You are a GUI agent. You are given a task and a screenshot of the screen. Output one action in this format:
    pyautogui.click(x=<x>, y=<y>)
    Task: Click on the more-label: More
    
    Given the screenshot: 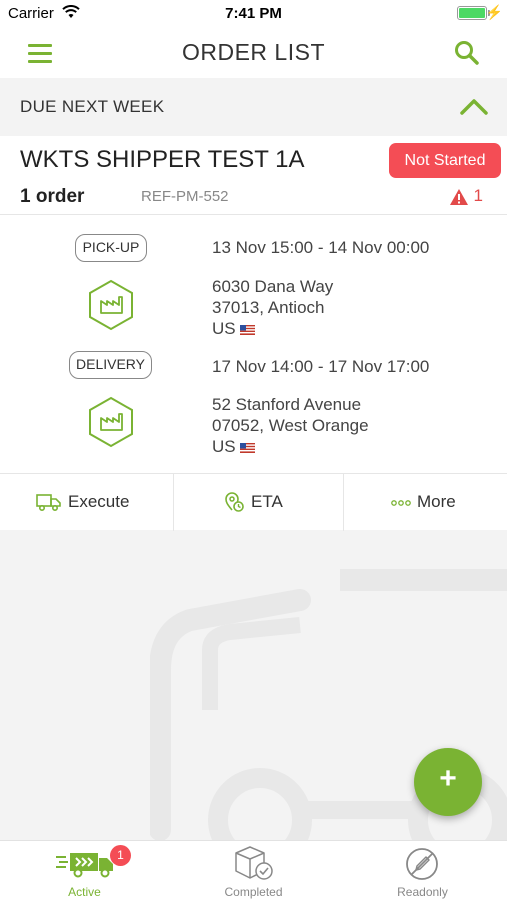 What is the action you would take?
    pyautogui.click(x=436, y=501)
    